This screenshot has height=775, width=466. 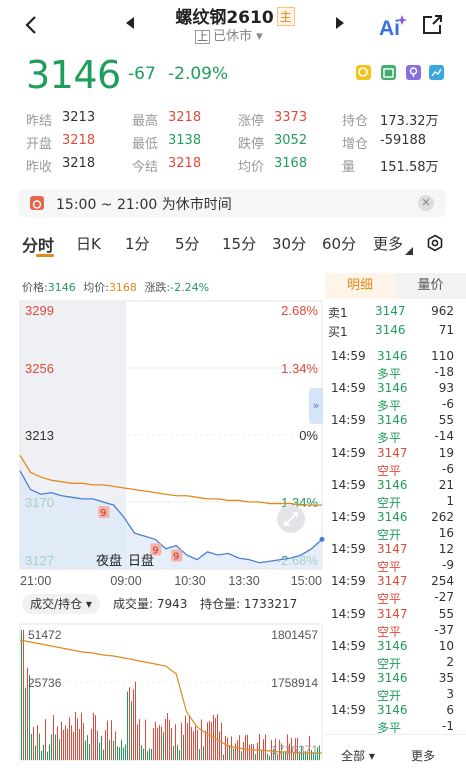 What do you see at coordinates (157, 287) in the screenshot?
I see `chg-legend-label: 涨跌:` at bounding box center [157, 287].